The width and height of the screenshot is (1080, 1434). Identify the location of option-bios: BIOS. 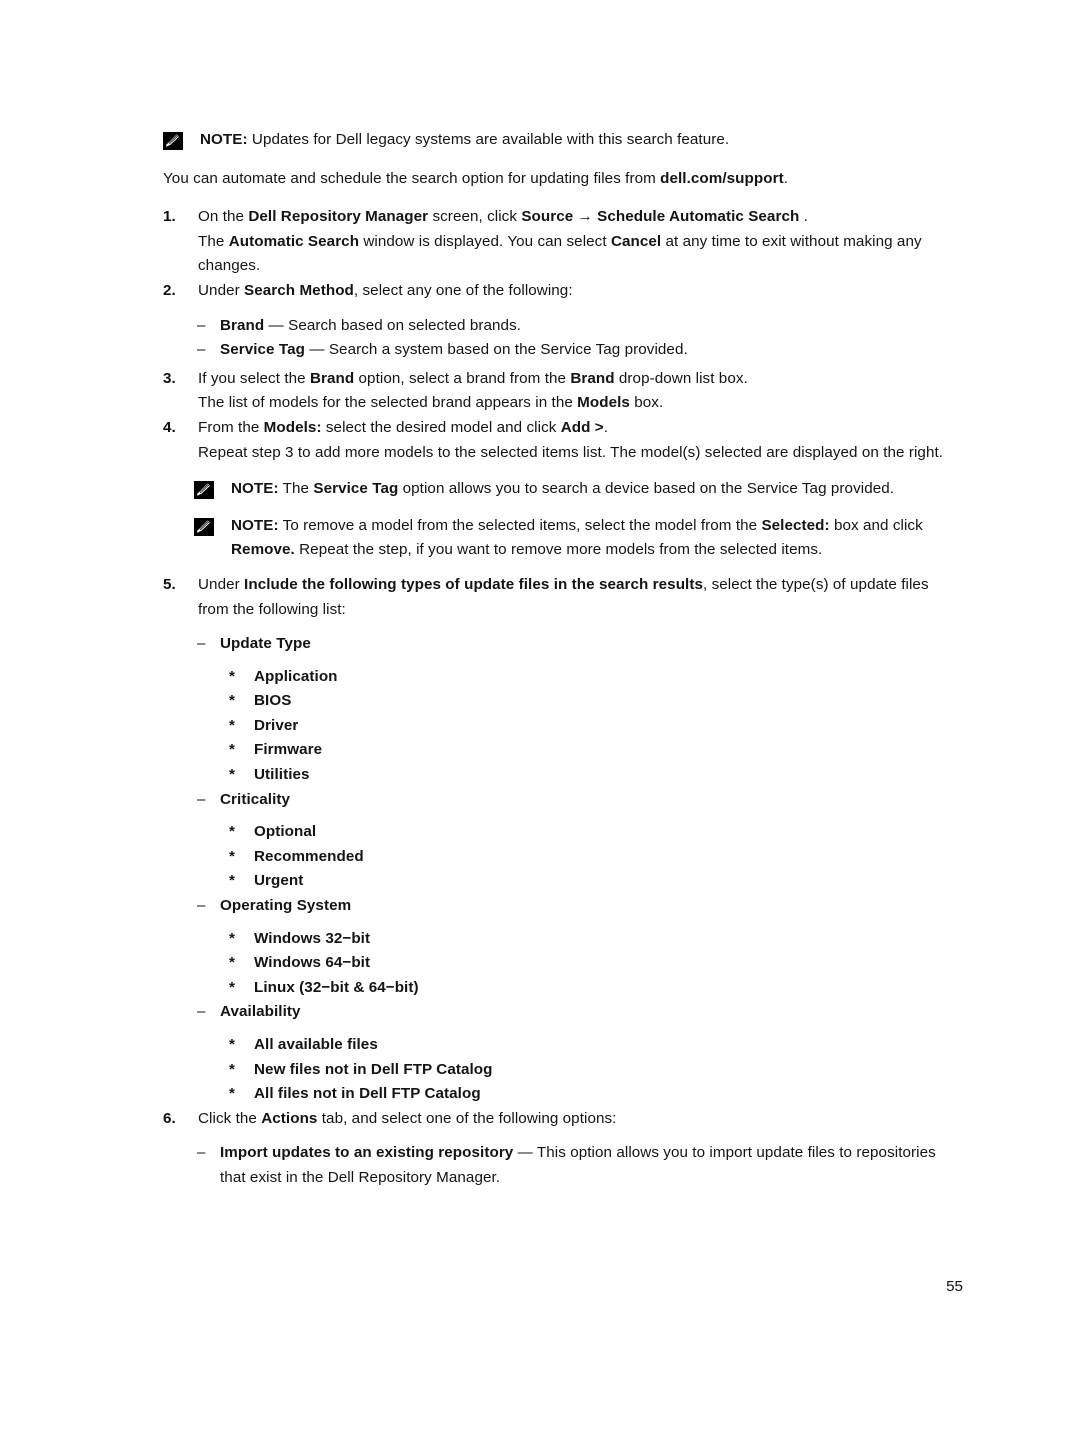
(273, 701).